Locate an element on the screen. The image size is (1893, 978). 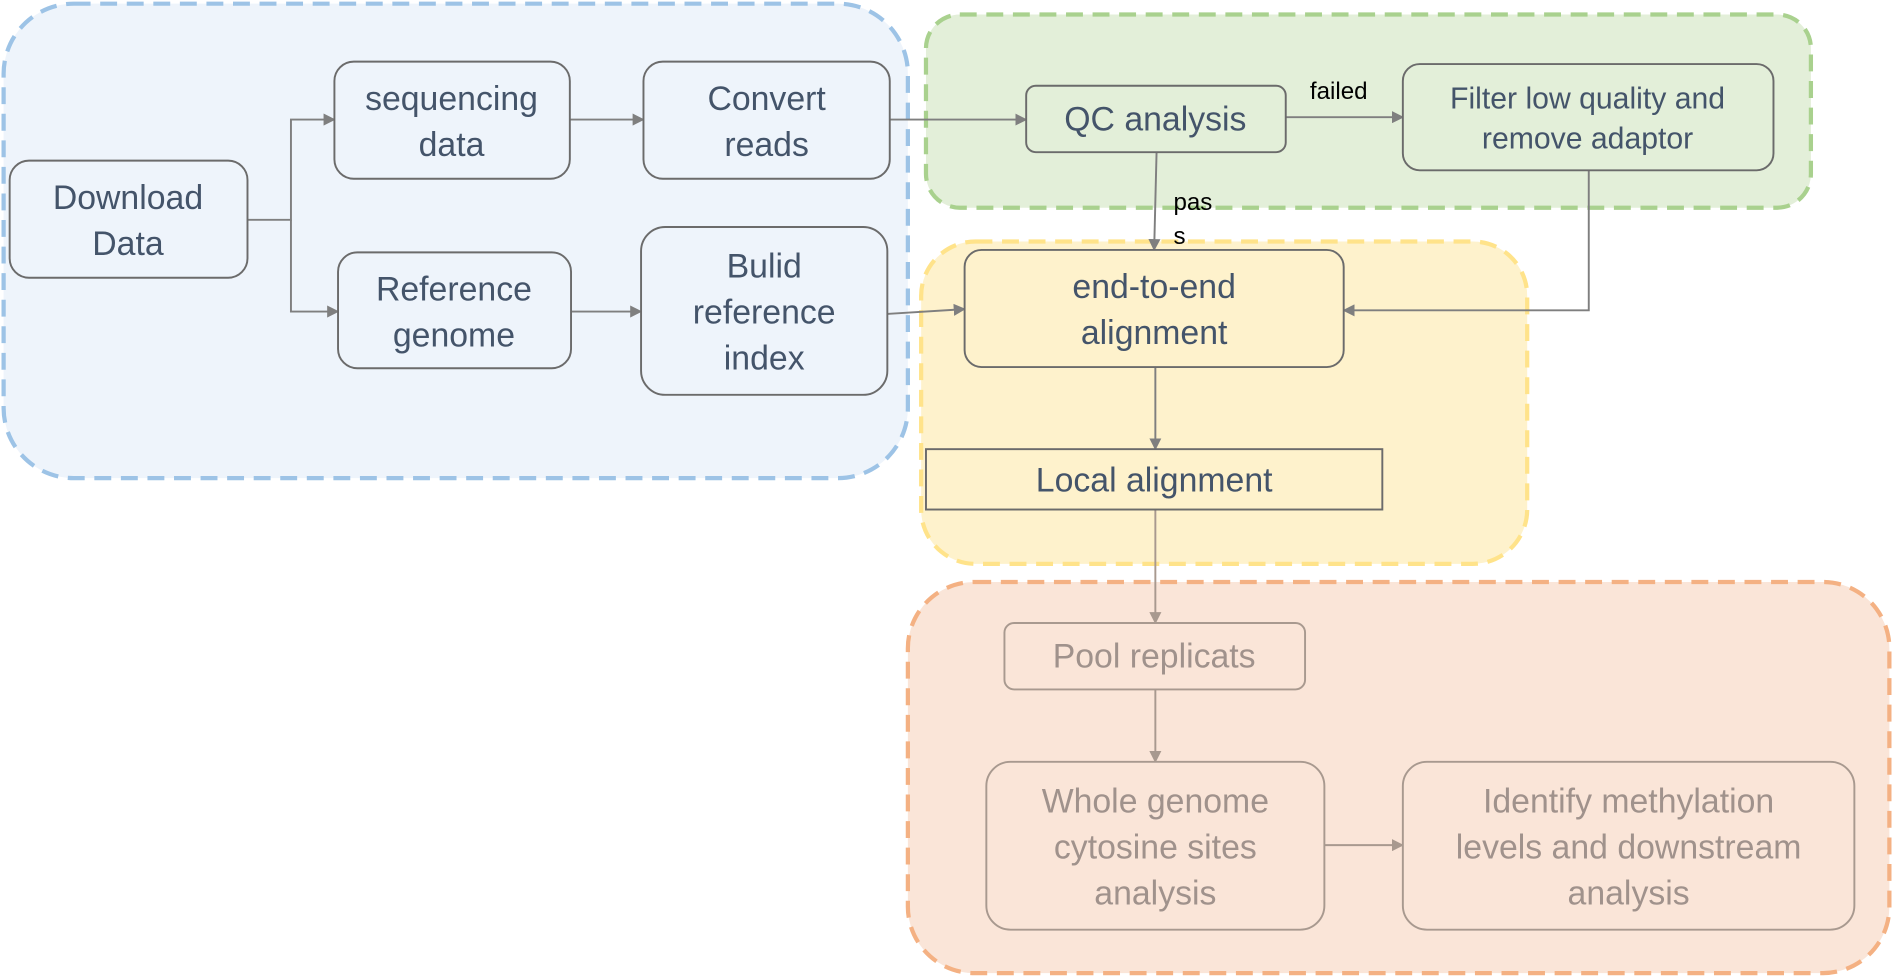
node-download-data: Download Data is located at coordinates (128, 219).